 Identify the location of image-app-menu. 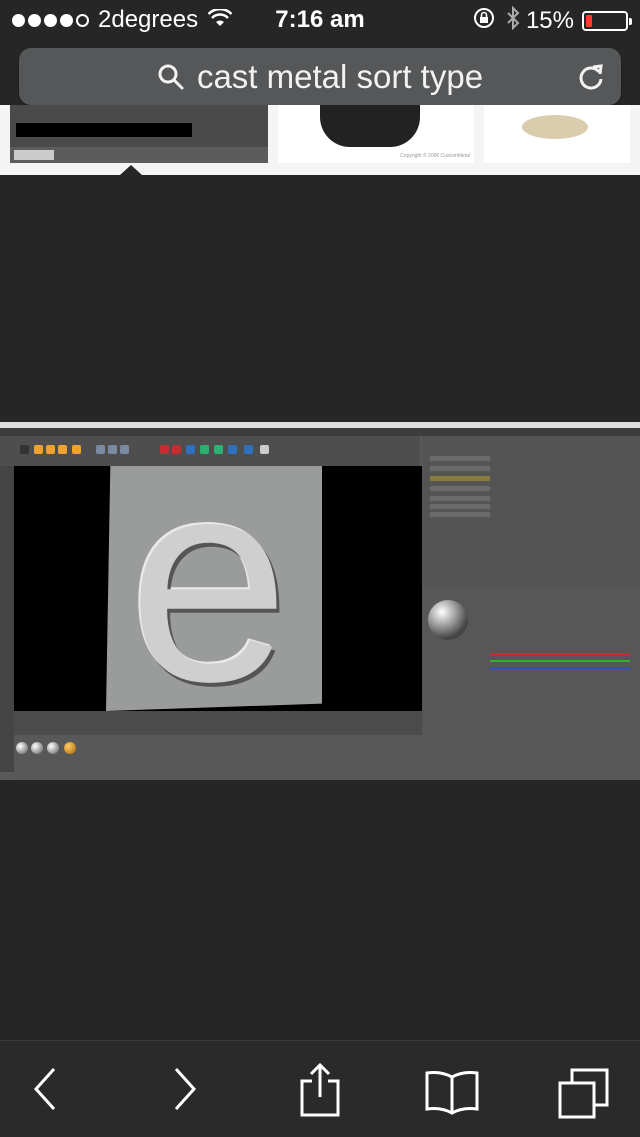
(320, 432).